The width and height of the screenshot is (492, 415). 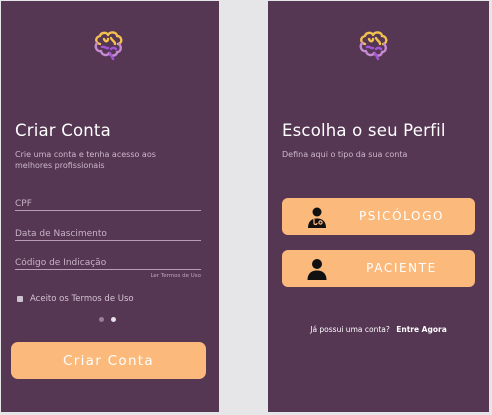 I want to click on referral-code-field-wrapper, so click(x=108, y=261).